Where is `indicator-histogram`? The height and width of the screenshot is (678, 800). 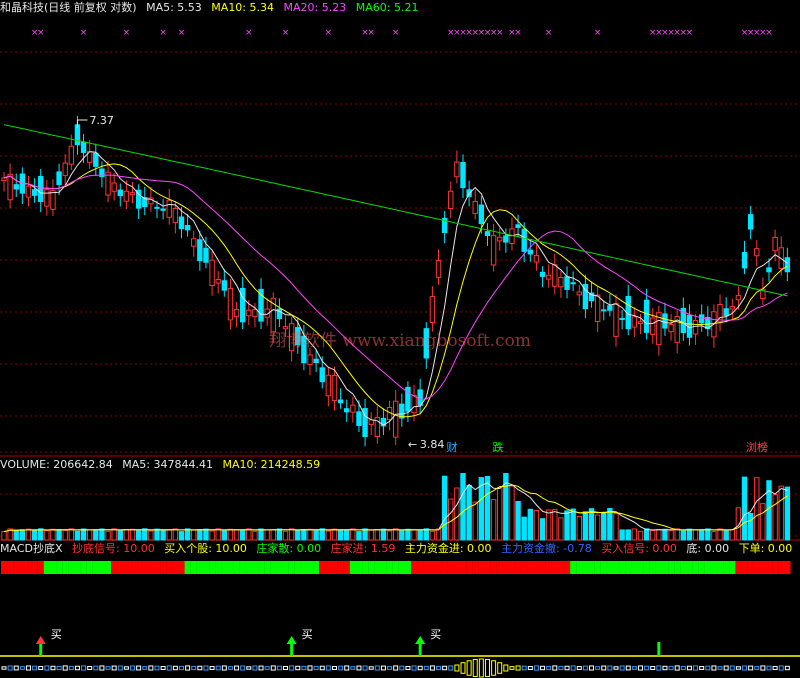
indicator-histogram is located at coordinates (395, 668).